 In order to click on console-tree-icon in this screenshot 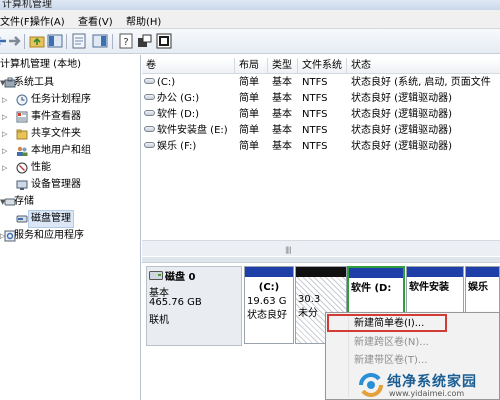, I will do `click(55, 41)`.